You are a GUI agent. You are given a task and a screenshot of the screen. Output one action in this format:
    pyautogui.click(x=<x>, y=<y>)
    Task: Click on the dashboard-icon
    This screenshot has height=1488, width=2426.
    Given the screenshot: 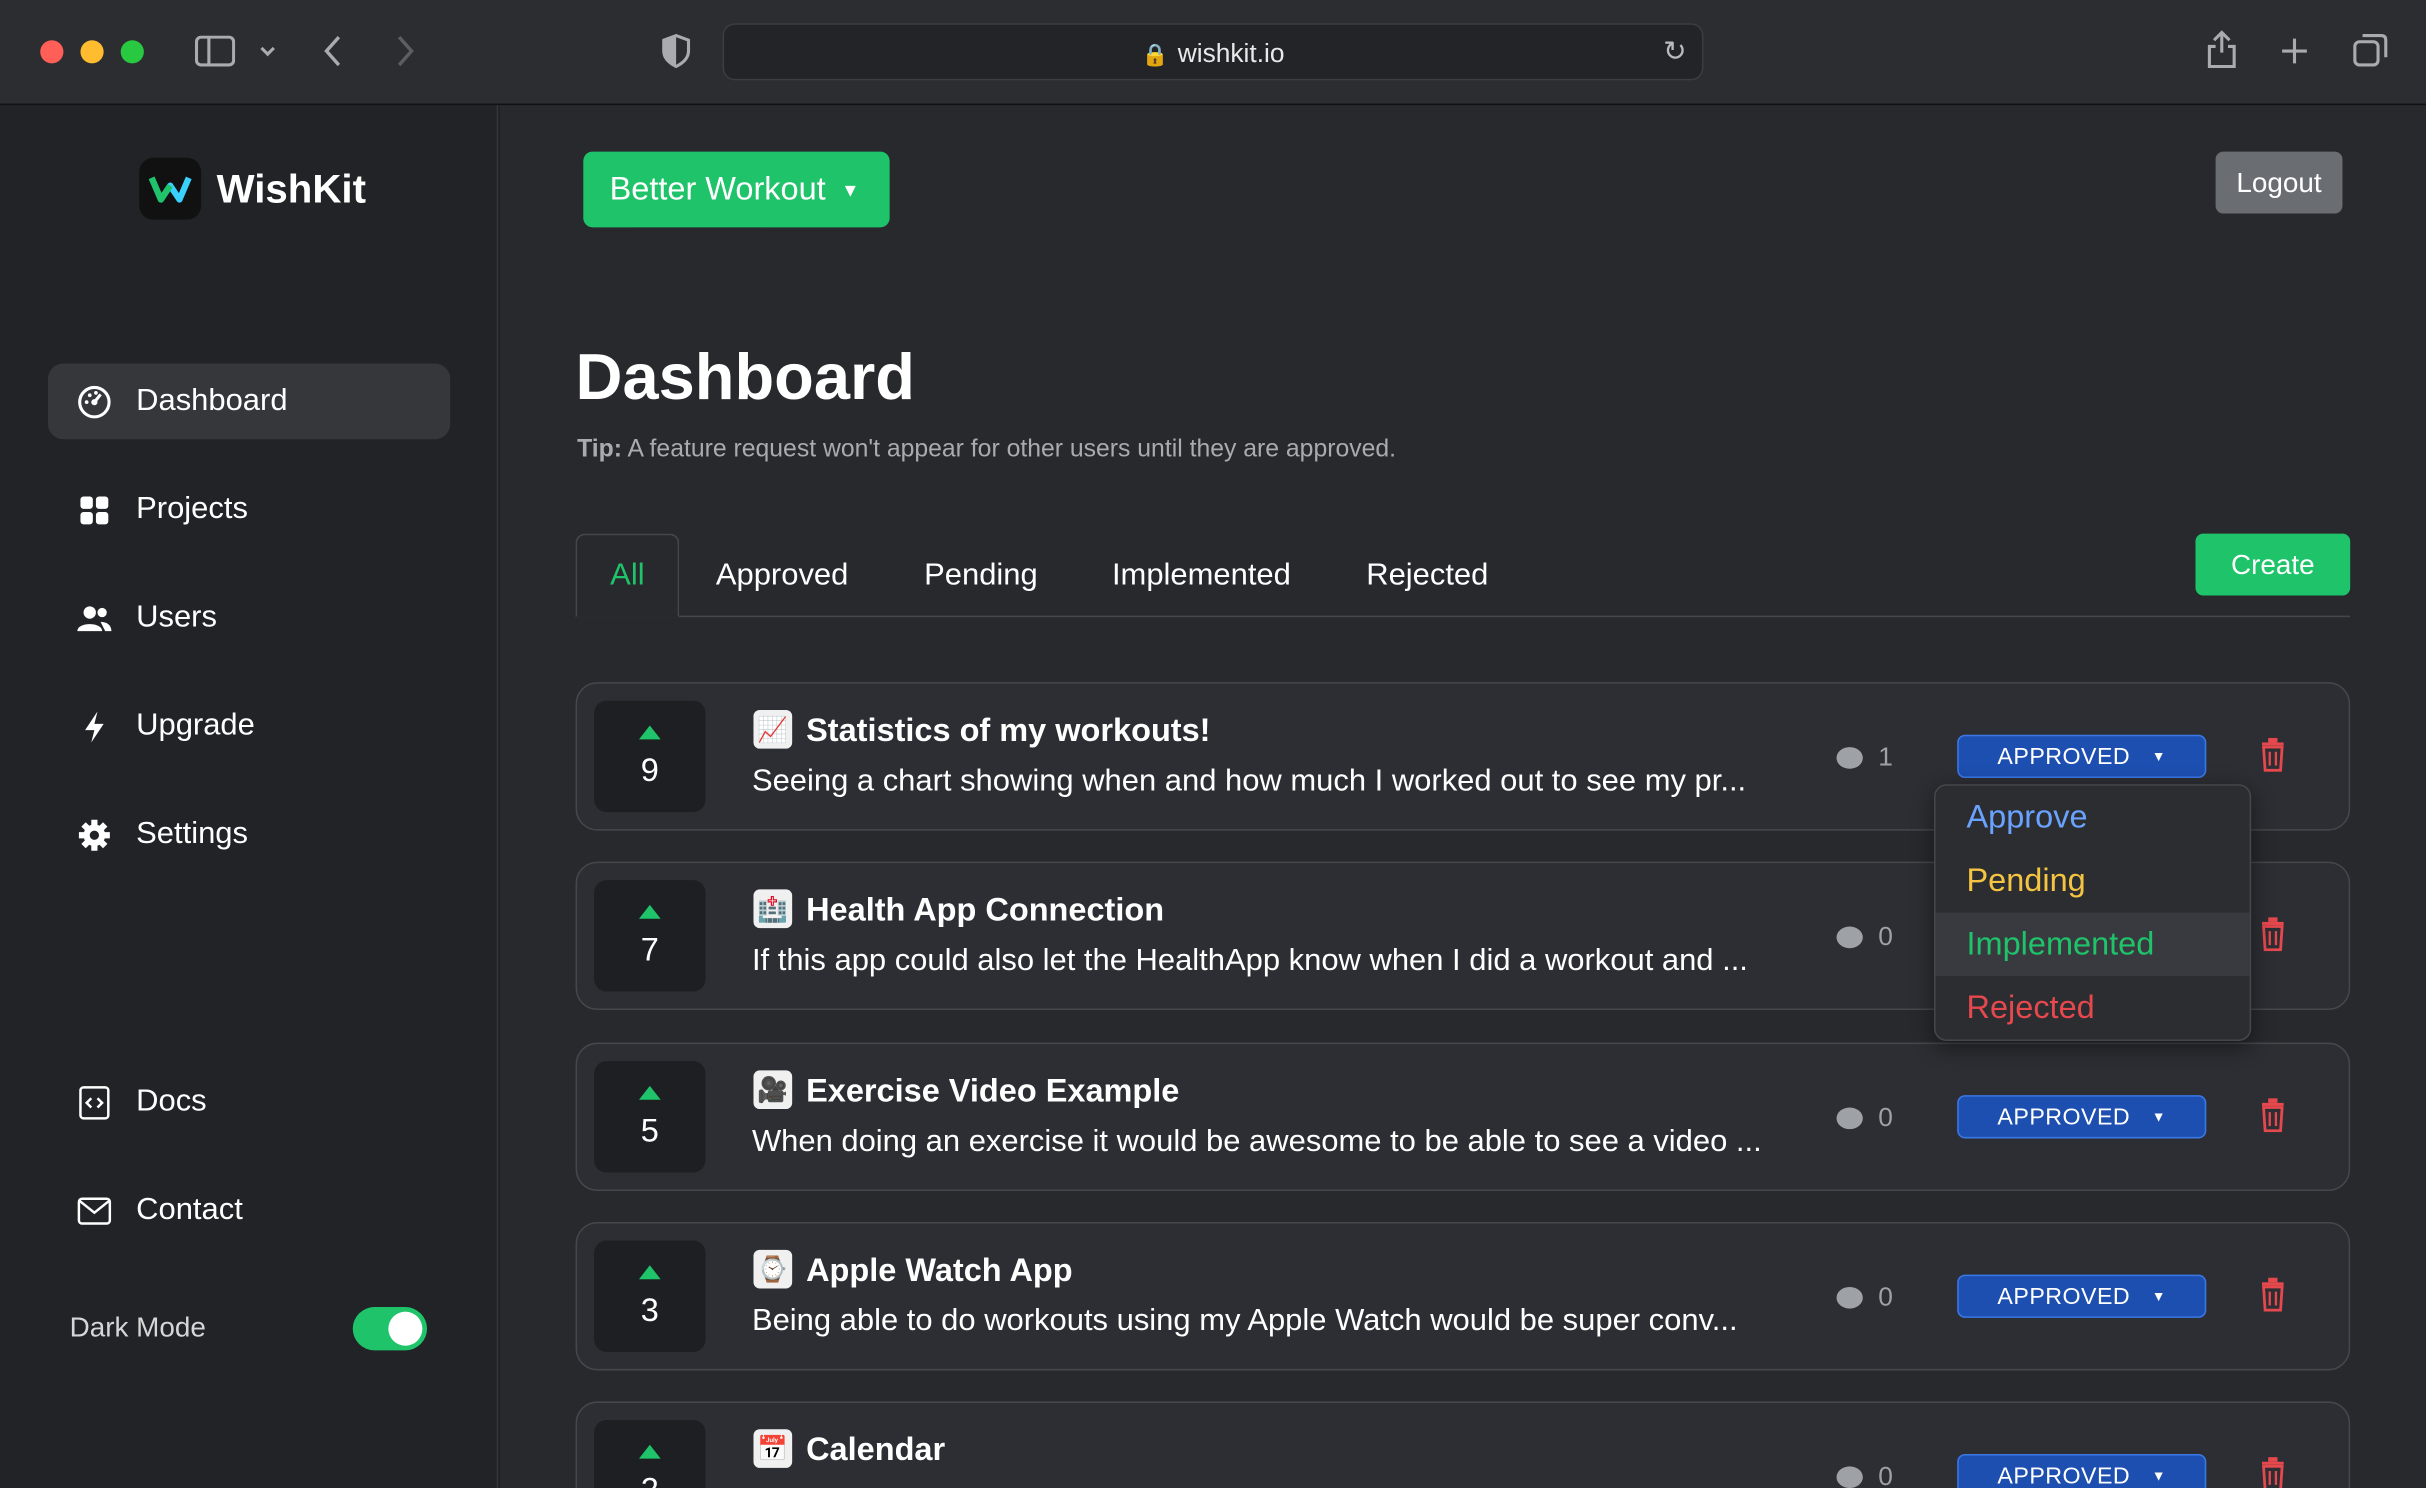 What is the action you would take?
    pyautogui.click(x=94, y=401)
    